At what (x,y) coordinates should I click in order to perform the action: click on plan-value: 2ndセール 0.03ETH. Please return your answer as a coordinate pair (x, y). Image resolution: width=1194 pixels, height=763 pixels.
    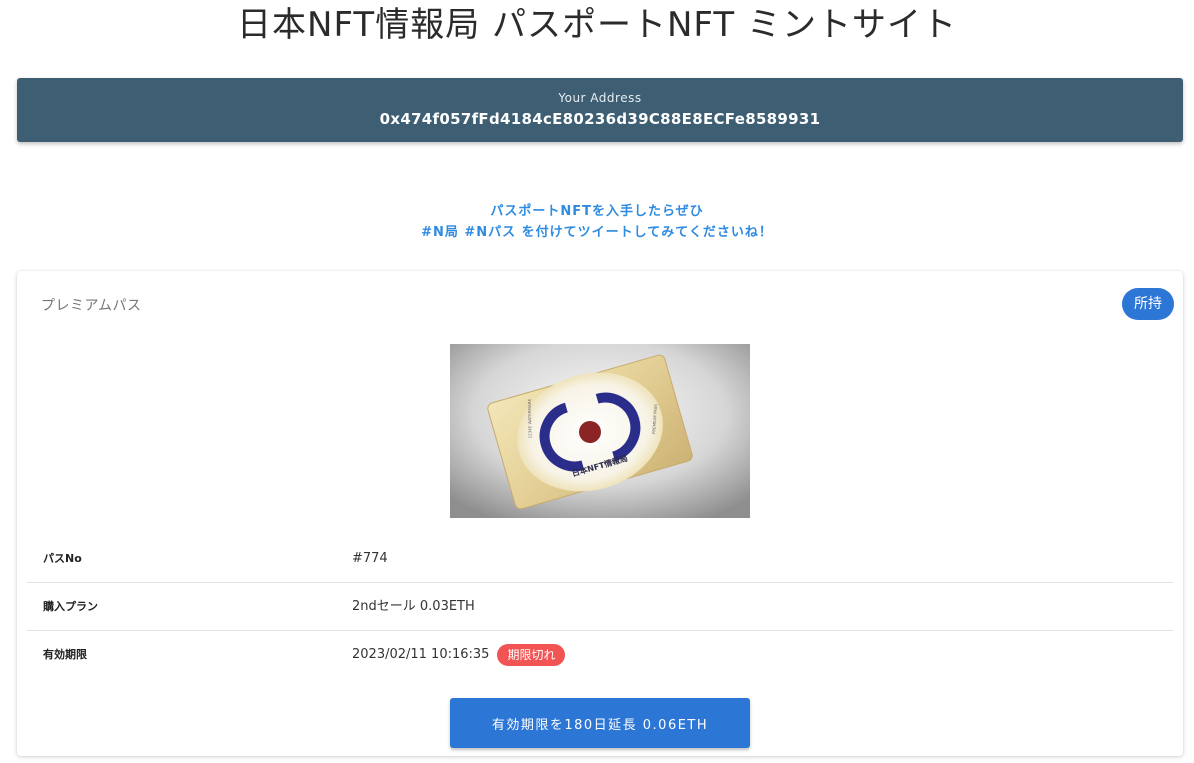
    Looking at the image, I should click on (413, 606).